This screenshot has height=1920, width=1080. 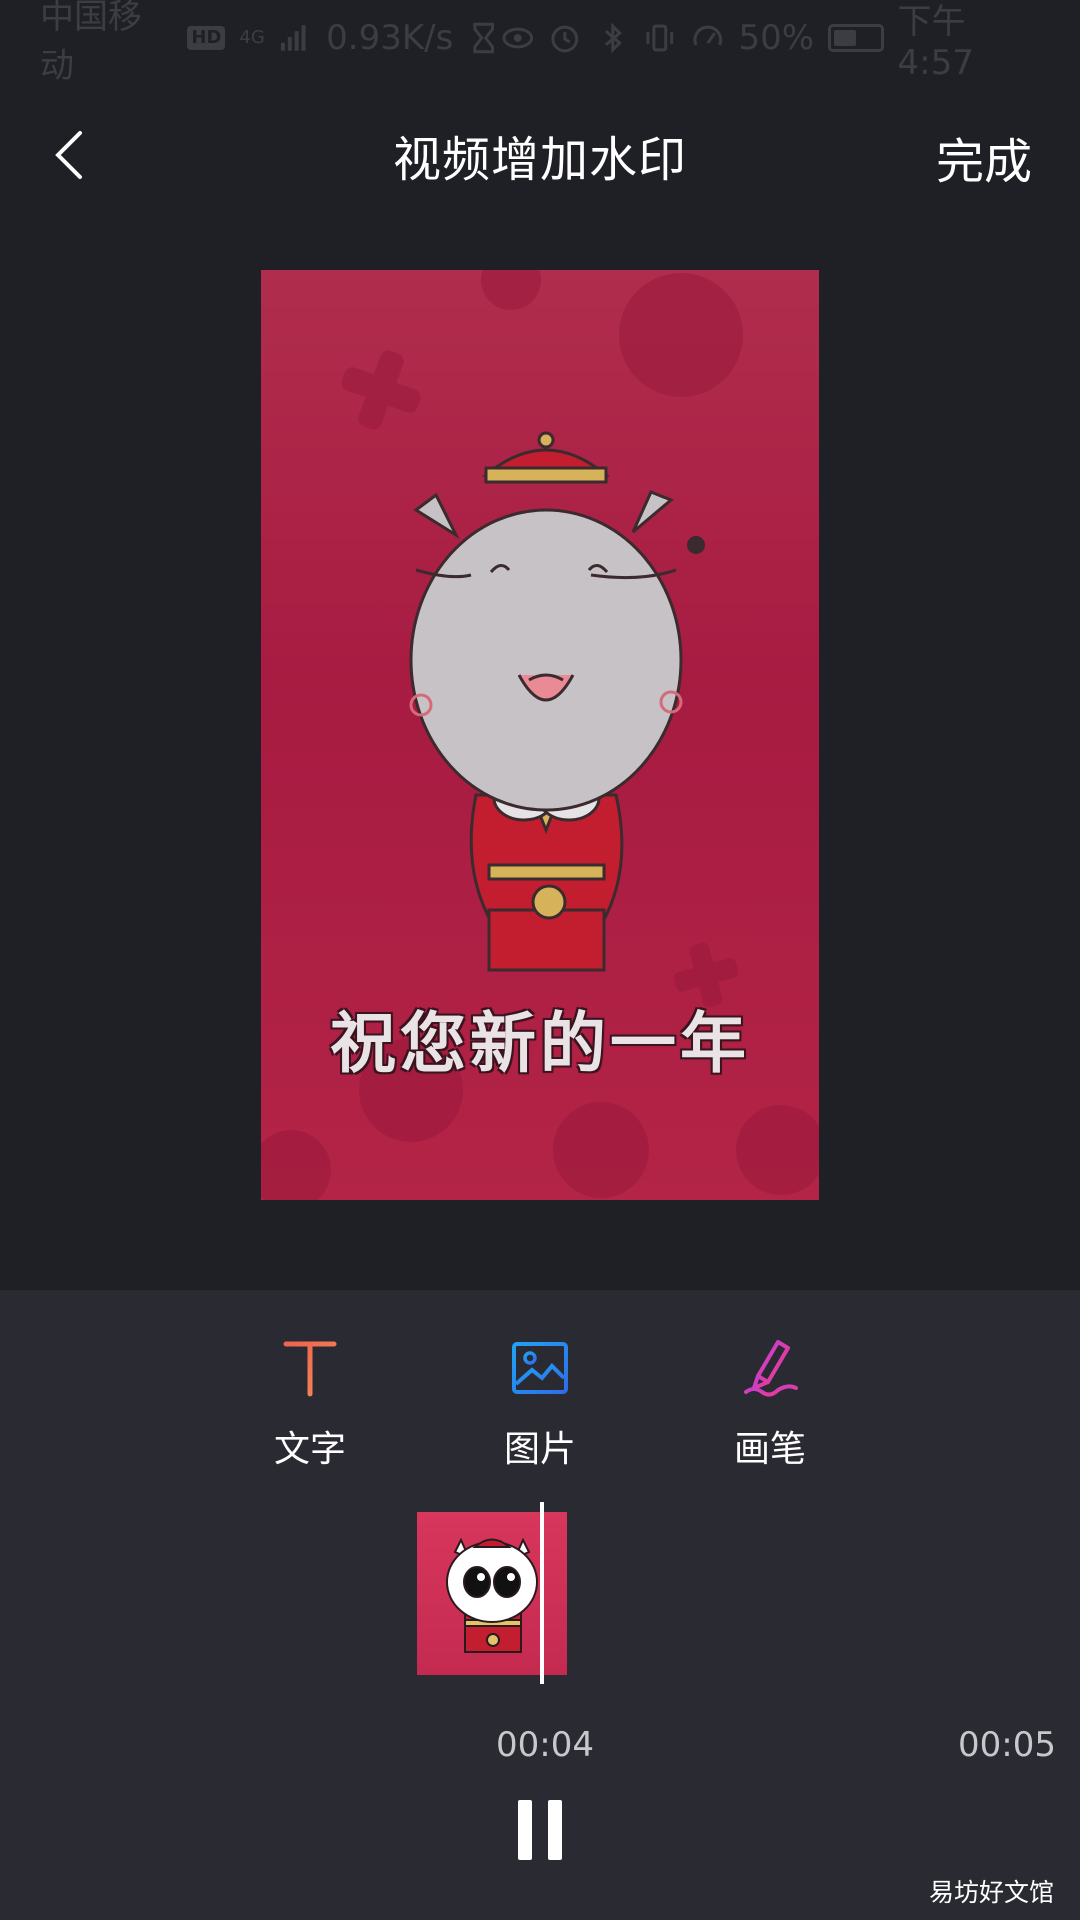 I want to click on video-caption-text: 祝您新的一年, so click(x=540, y=1043).